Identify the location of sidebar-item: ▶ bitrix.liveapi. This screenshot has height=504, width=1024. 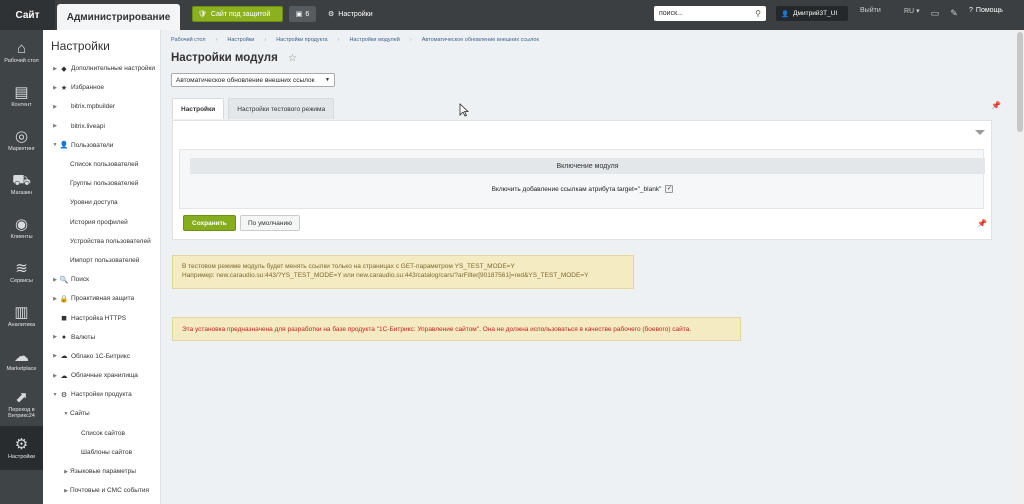
(101, 126).